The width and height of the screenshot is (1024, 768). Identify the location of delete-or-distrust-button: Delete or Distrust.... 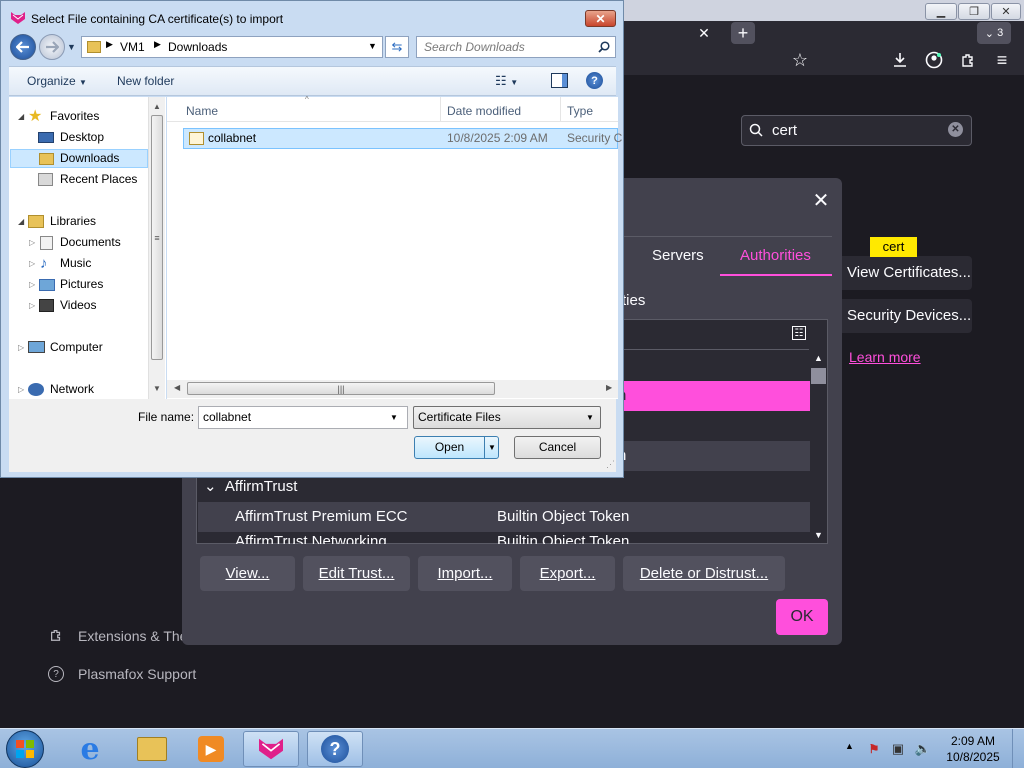
(704, 573).